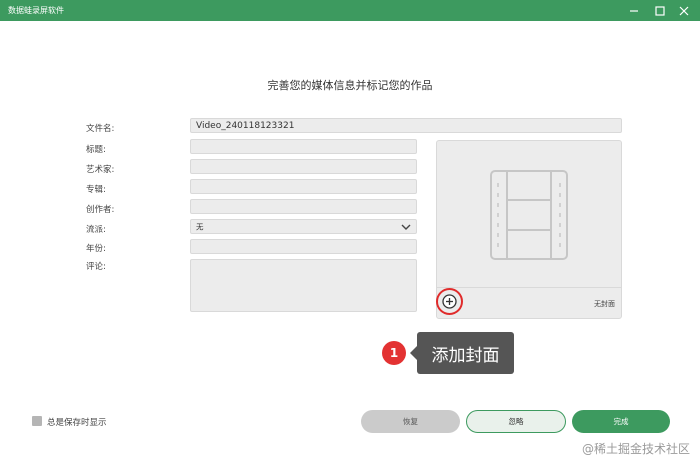 The width and height of the screenshot is (700, 463). What do you see at coordinates (529, 287) in the screenshot?
I see `cover-divider` at bounding box center [529, 287].